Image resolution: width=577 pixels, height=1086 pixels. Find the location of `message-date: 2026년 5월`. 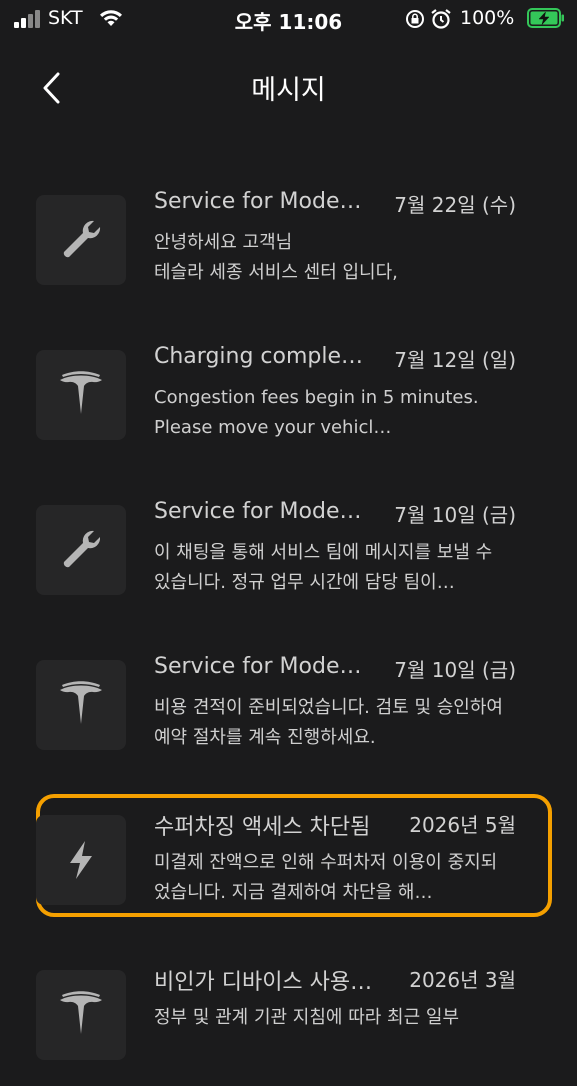

message-date: 2026년 5월 is located at coordinates (462, 825).